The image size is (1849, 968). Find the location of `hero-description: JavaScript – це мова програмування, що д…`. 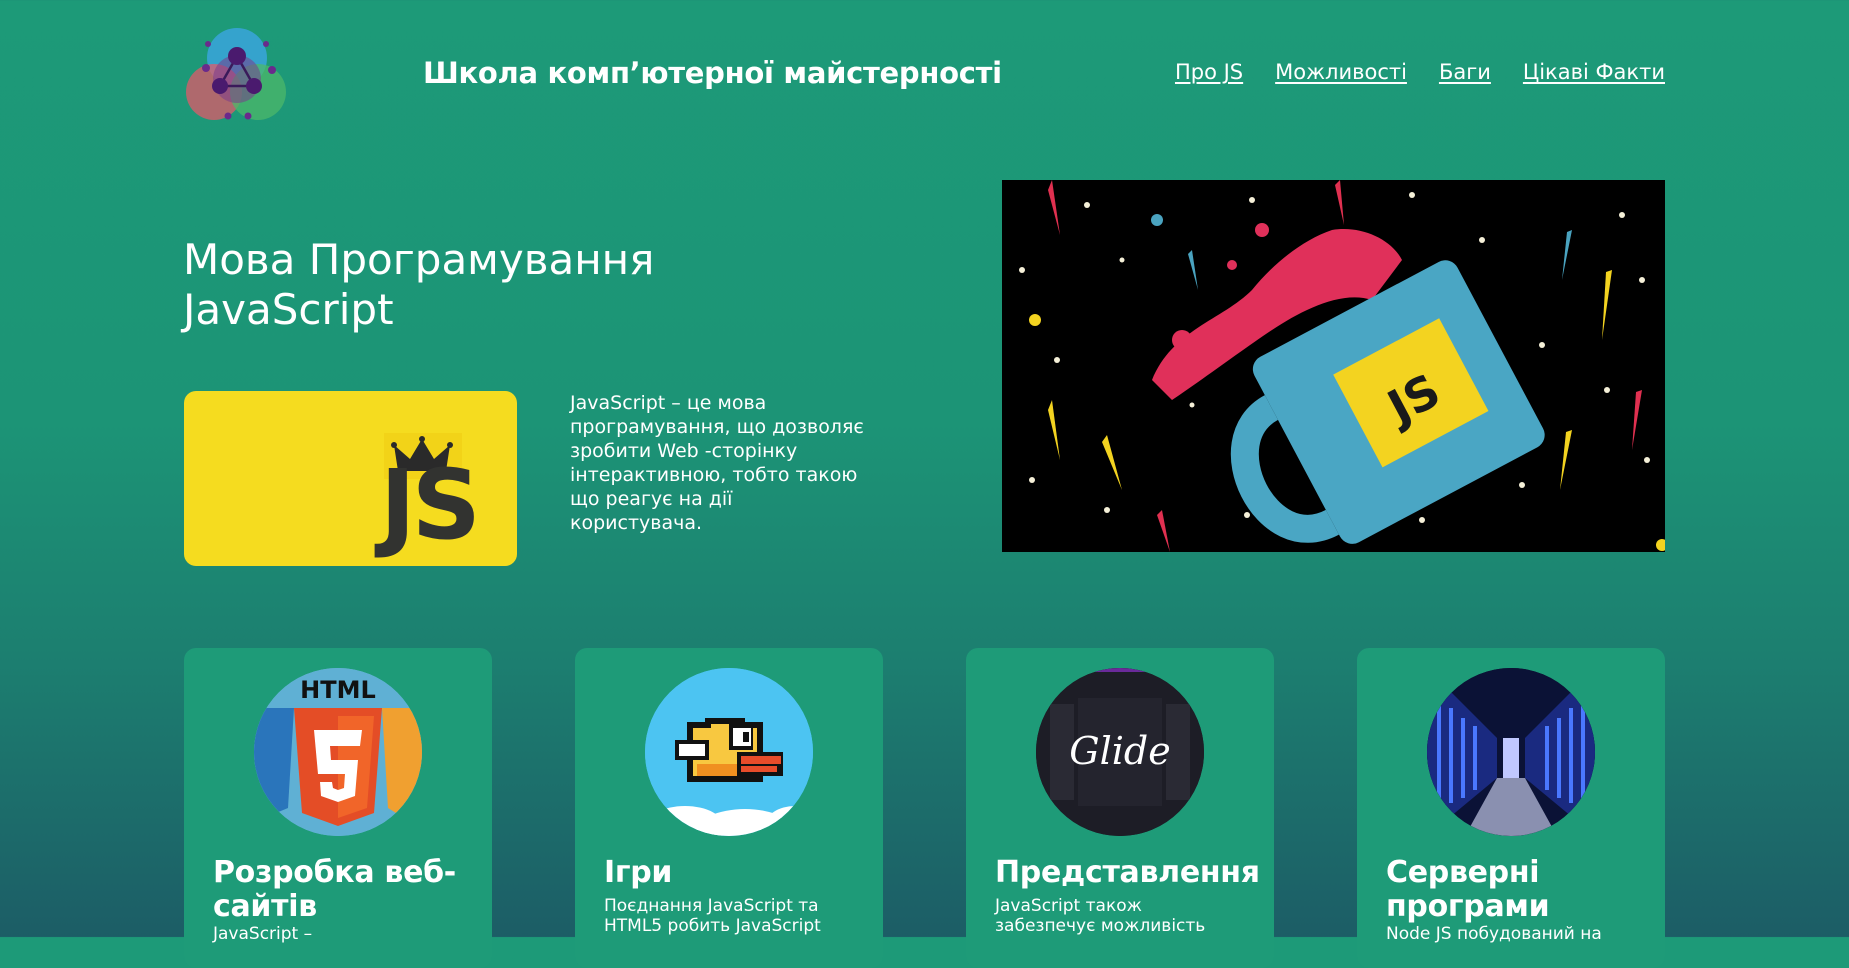

hero-description: JavaScript – це мова програмування, що д… is located at coordinates (717, 463).